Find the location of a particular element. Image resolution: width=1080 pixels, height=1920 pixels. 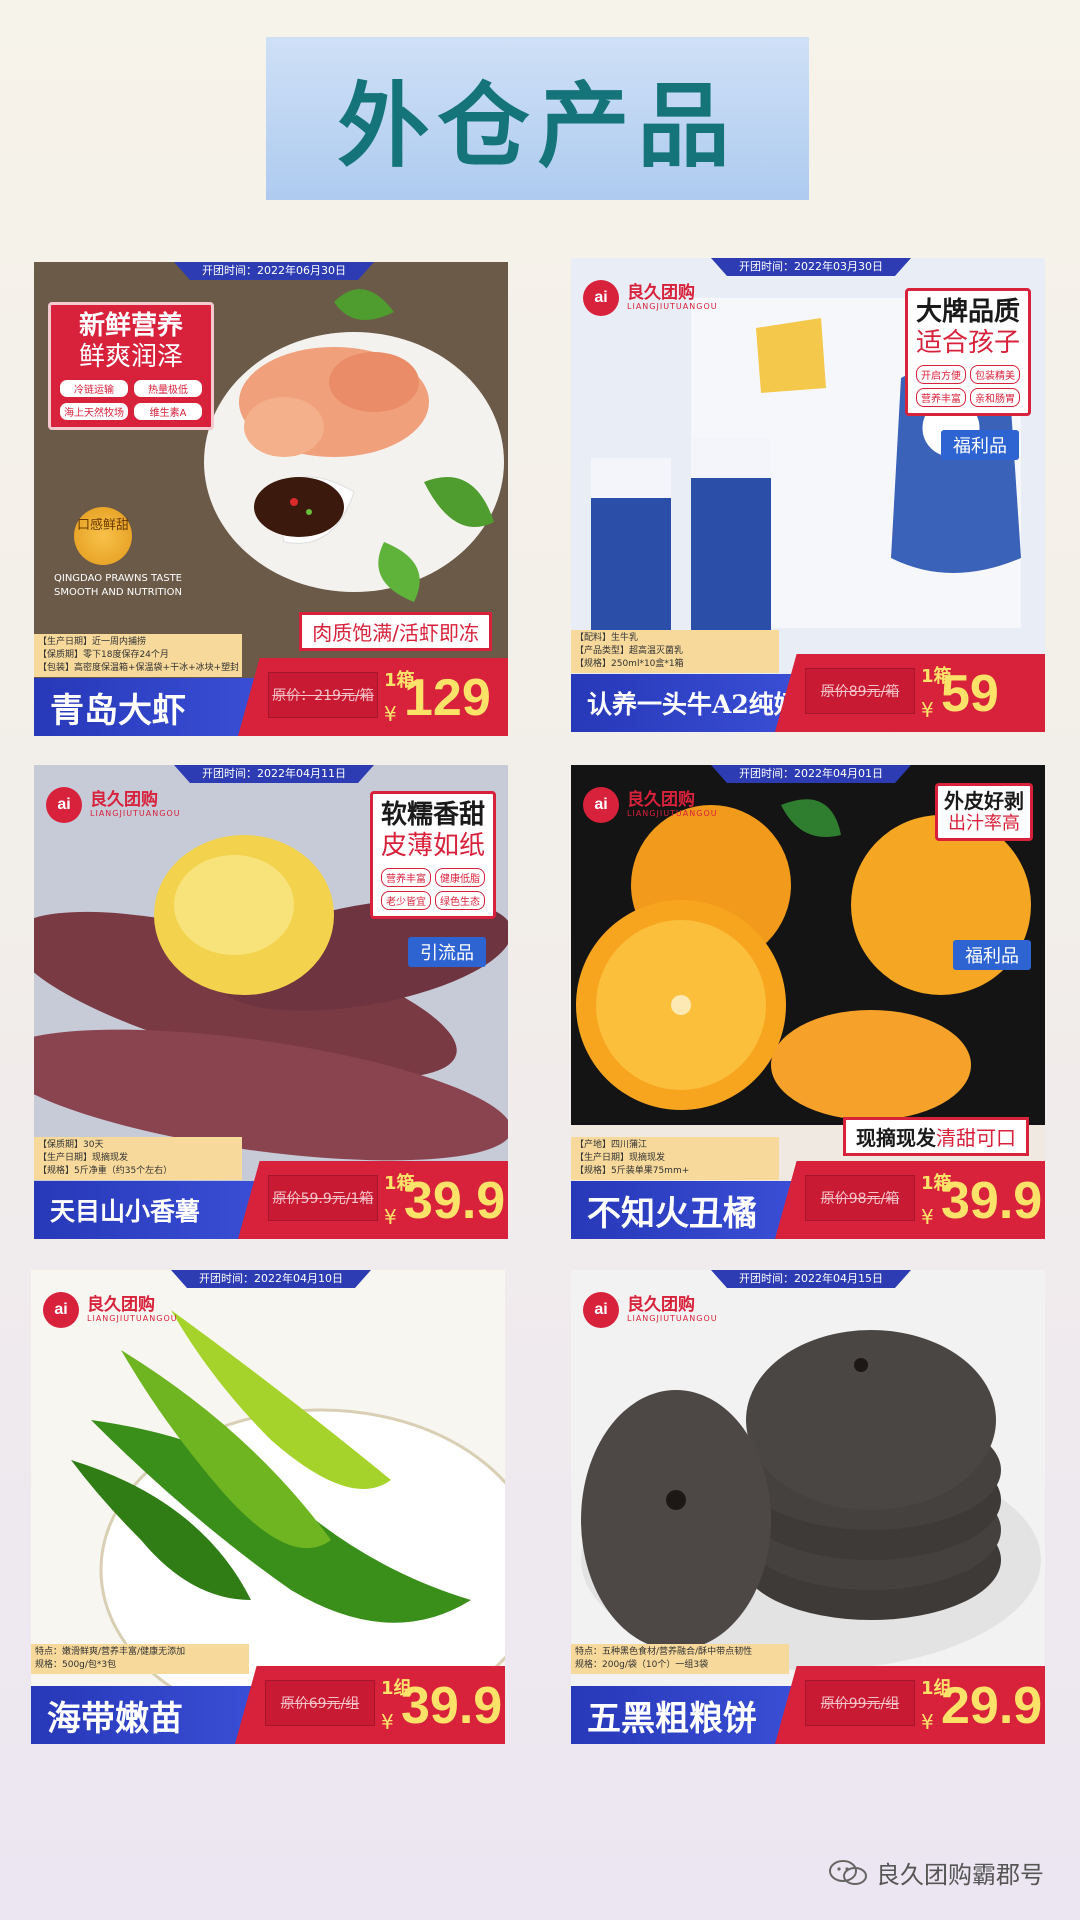

category-badge: 引流品 is located at coordinates (447, 952).